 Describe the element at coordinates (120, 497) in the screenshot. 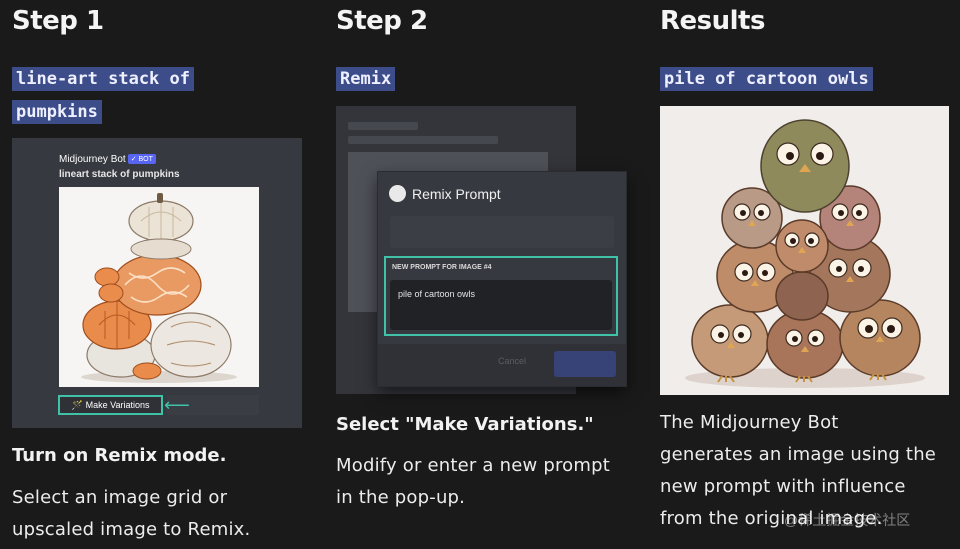

I see `step1-body-line1: Select an image grid or` at that location.